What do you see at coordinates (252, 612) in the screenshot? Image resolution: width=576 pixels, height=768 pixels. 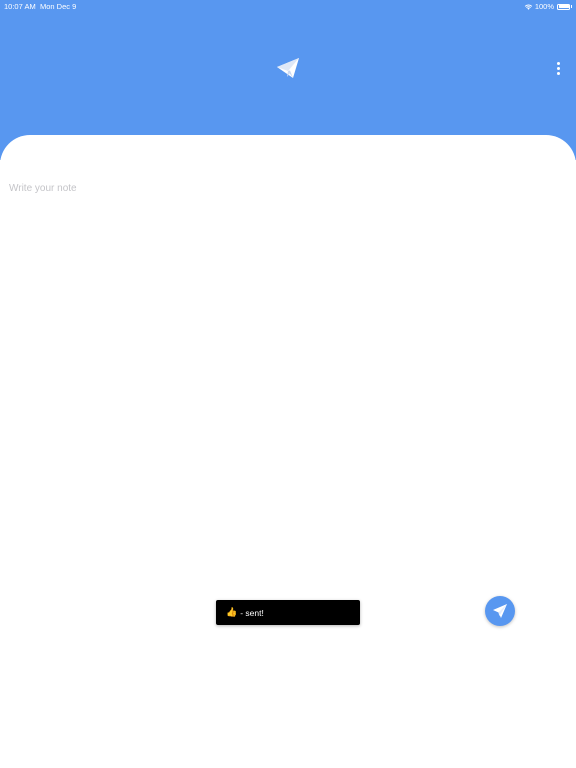 I see `toast-message: - sent!` at bounding box center [252, 612].